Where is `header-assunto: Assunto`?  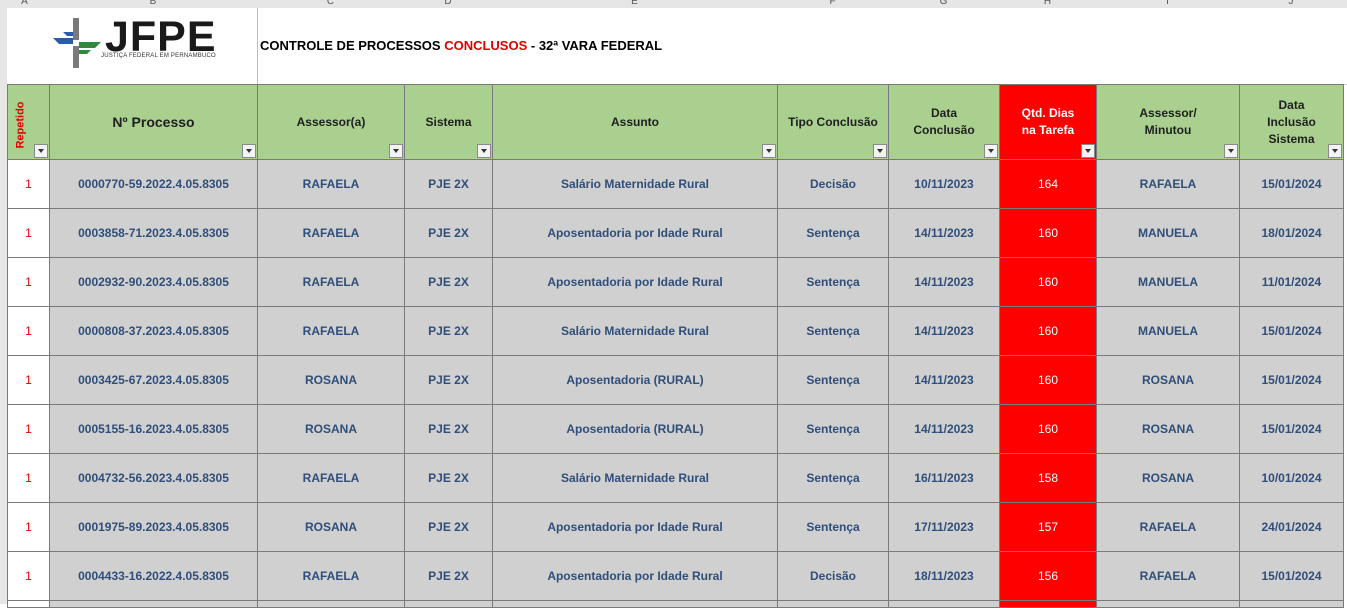
header-assunto: Assunto is located at coordinates (635, 122).